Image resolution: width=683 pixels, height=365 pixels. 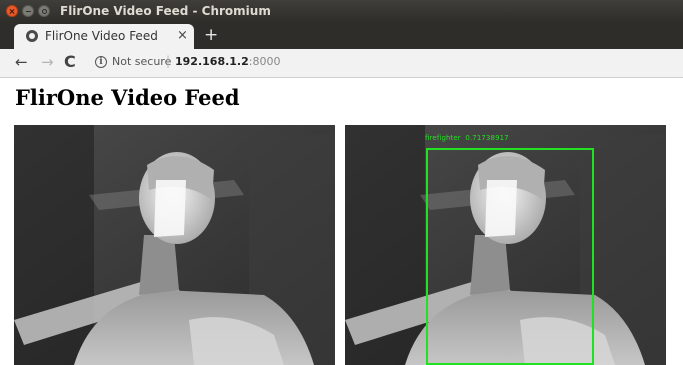 I want to click on info-icon: i, so click(x=101, y=62).